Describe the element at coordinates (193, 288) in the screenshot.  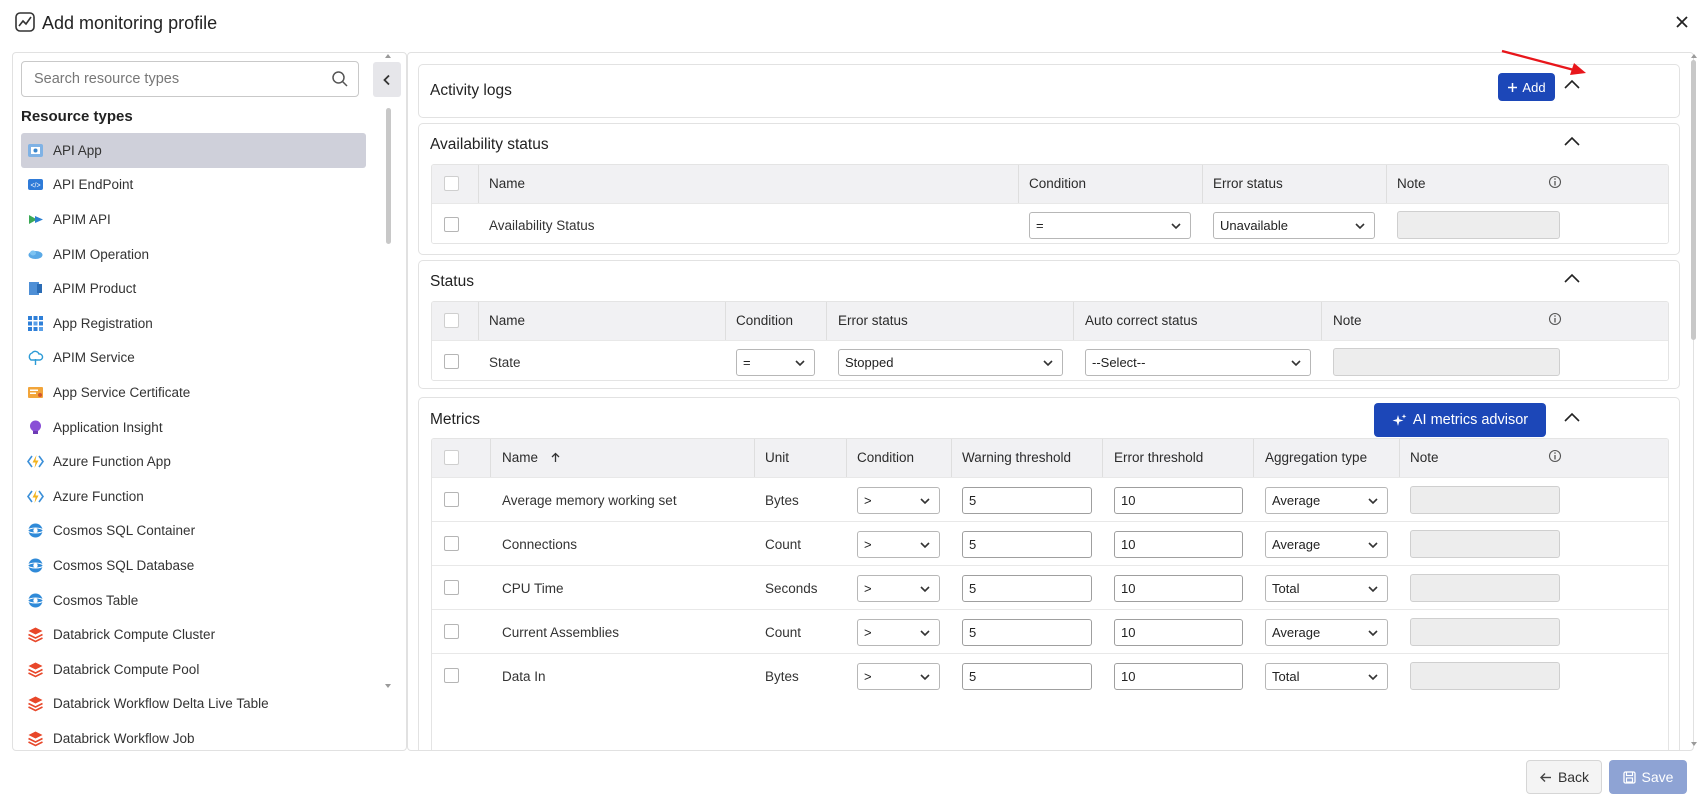
I see `resource-item-apim-product: APIM Product` at that location.